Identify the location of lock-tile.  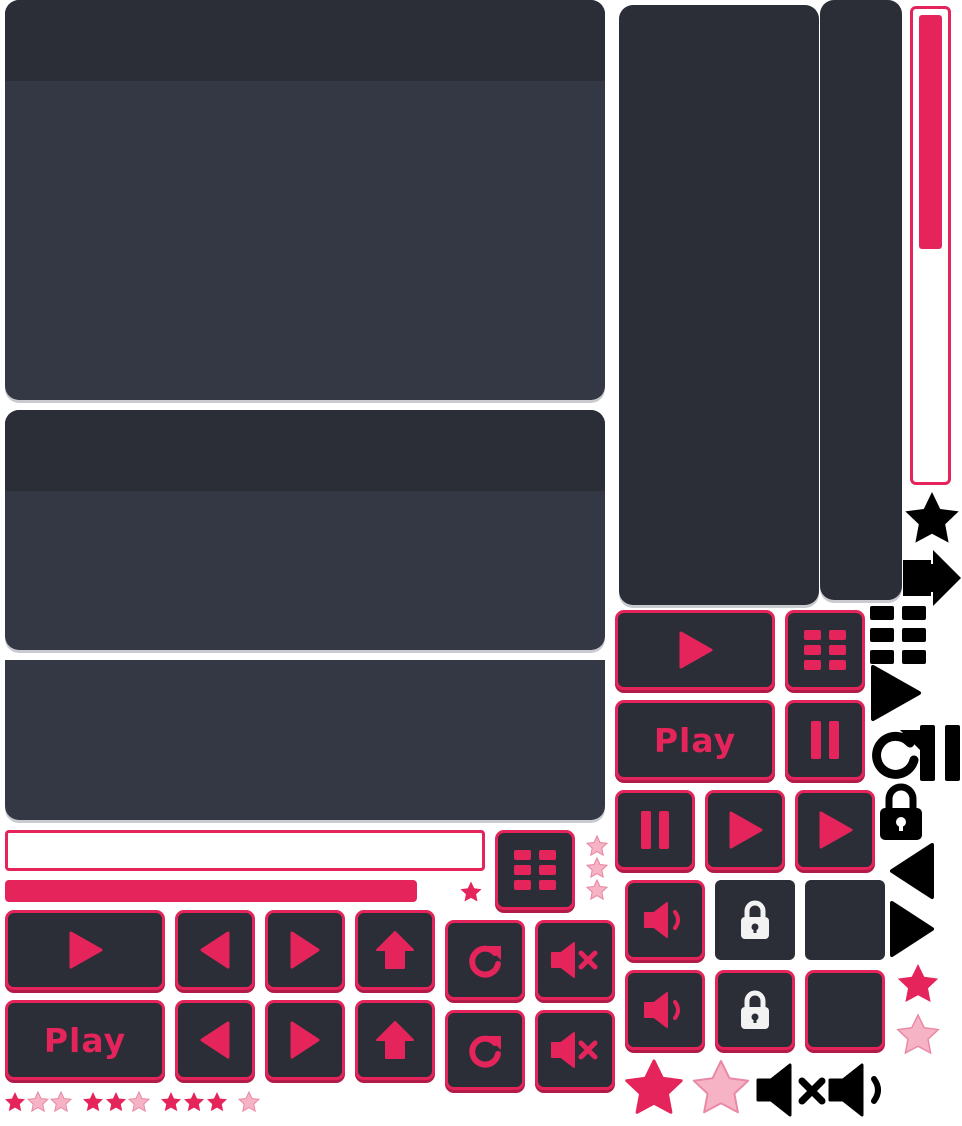
(755, 920).